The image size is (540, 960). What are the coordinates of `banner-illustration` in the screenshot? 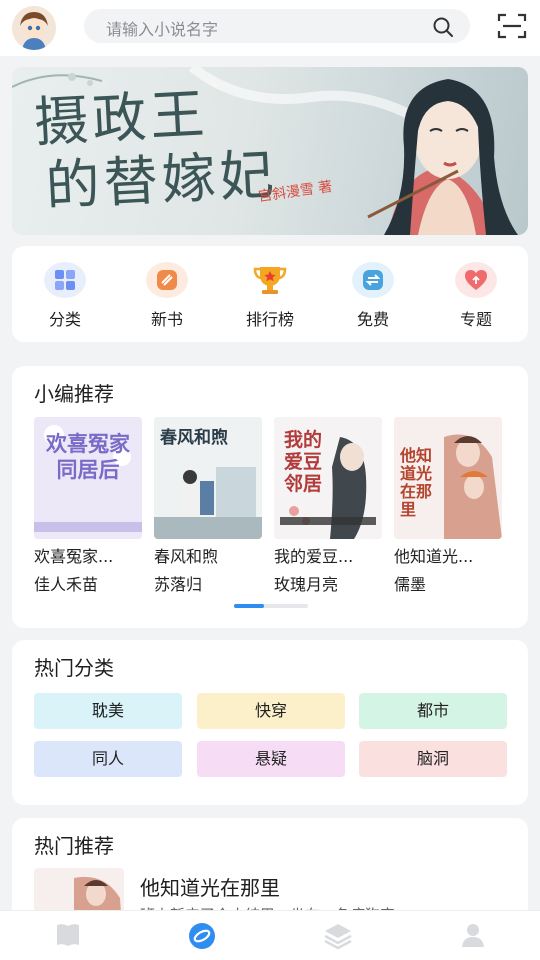 It's located at (442, 157).